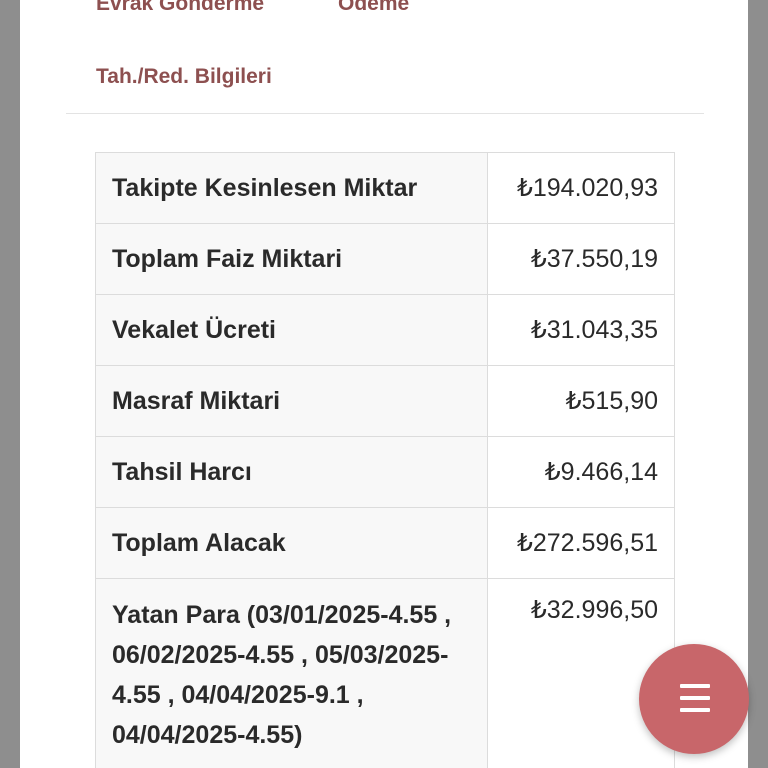  Describe the element at coordinates (581, 543) in the screenshot. I see `row-value: ₺272.596,51` at that location.